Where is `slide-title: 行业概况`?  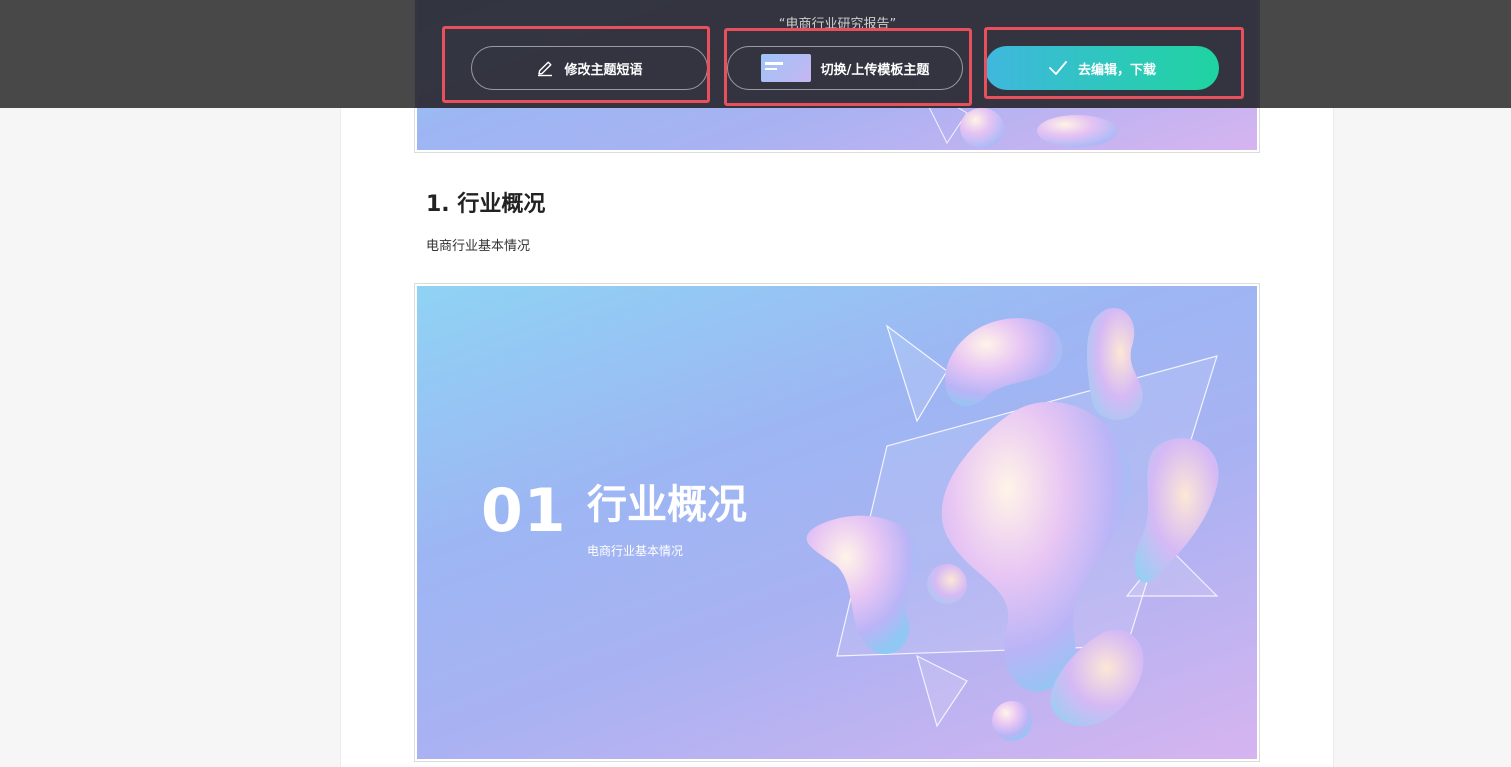
slide-title: 行业概况 is located at coordinates (667, 505).